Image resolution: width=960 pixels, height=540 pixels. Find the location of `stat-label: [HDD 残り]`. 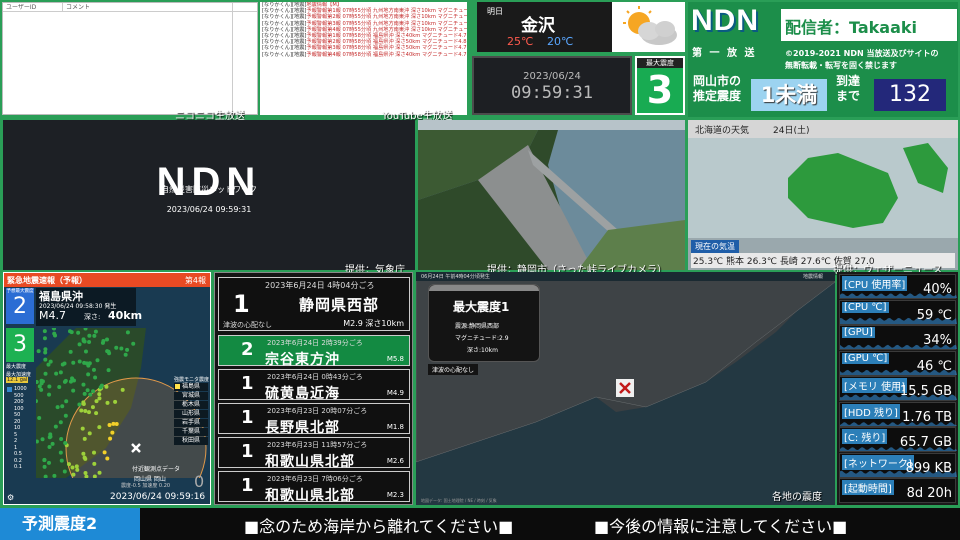

stat-label: [HDD 残り] is located at coordinates (871, 411).